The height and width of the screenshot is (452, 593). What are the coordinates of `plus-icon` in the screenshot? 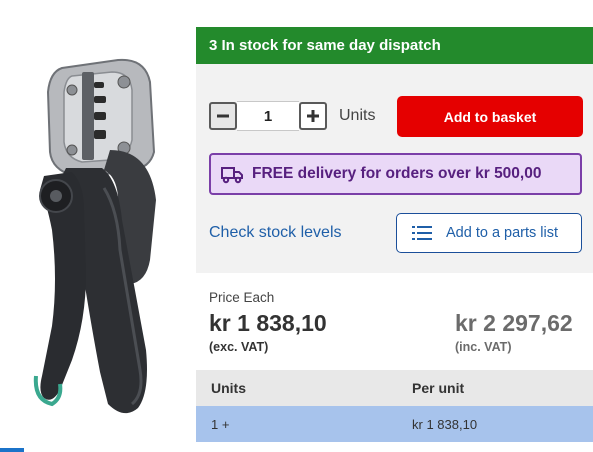 It's located at (313, 116).